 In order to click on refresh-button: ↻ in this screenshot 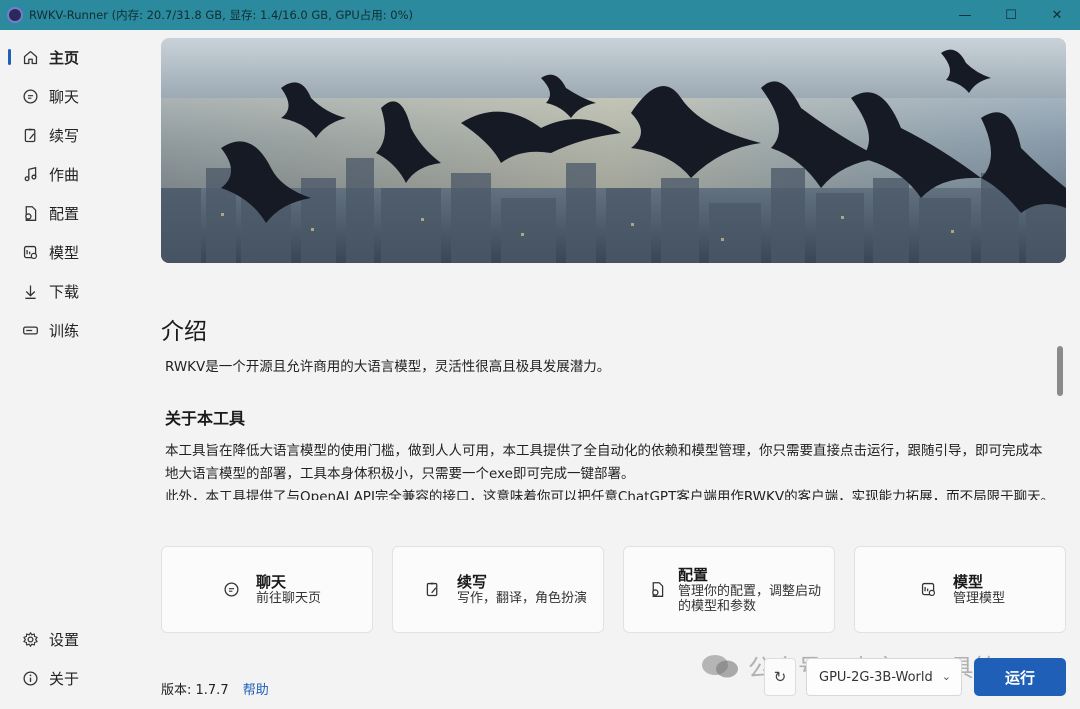, I will do `click(780, 677)`.